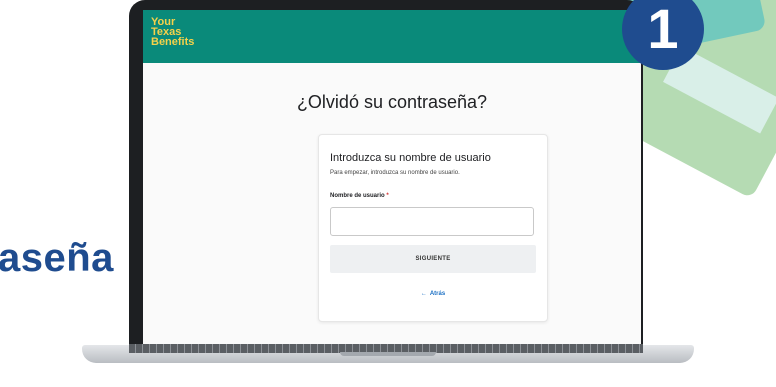 The image size is (776, 387). I want to click on card-title: Introduzca su nombre de usuario, so click(410, 158).